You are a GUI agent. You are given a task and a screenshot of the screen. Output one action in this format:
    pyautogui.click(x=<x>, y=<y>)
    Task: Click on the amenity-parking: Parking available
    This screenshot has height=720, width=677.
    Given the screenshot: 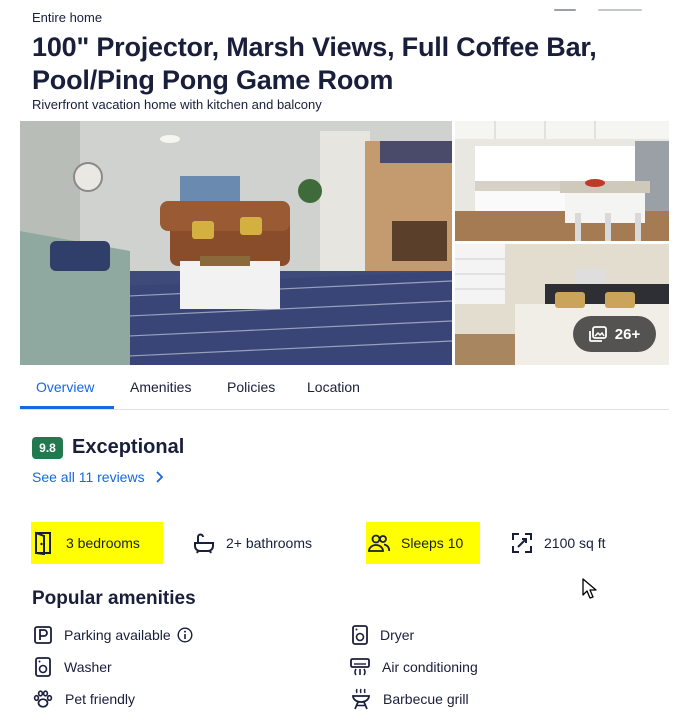 What is the action you would take?
    pyautogui.click(x=113, y=635)
    